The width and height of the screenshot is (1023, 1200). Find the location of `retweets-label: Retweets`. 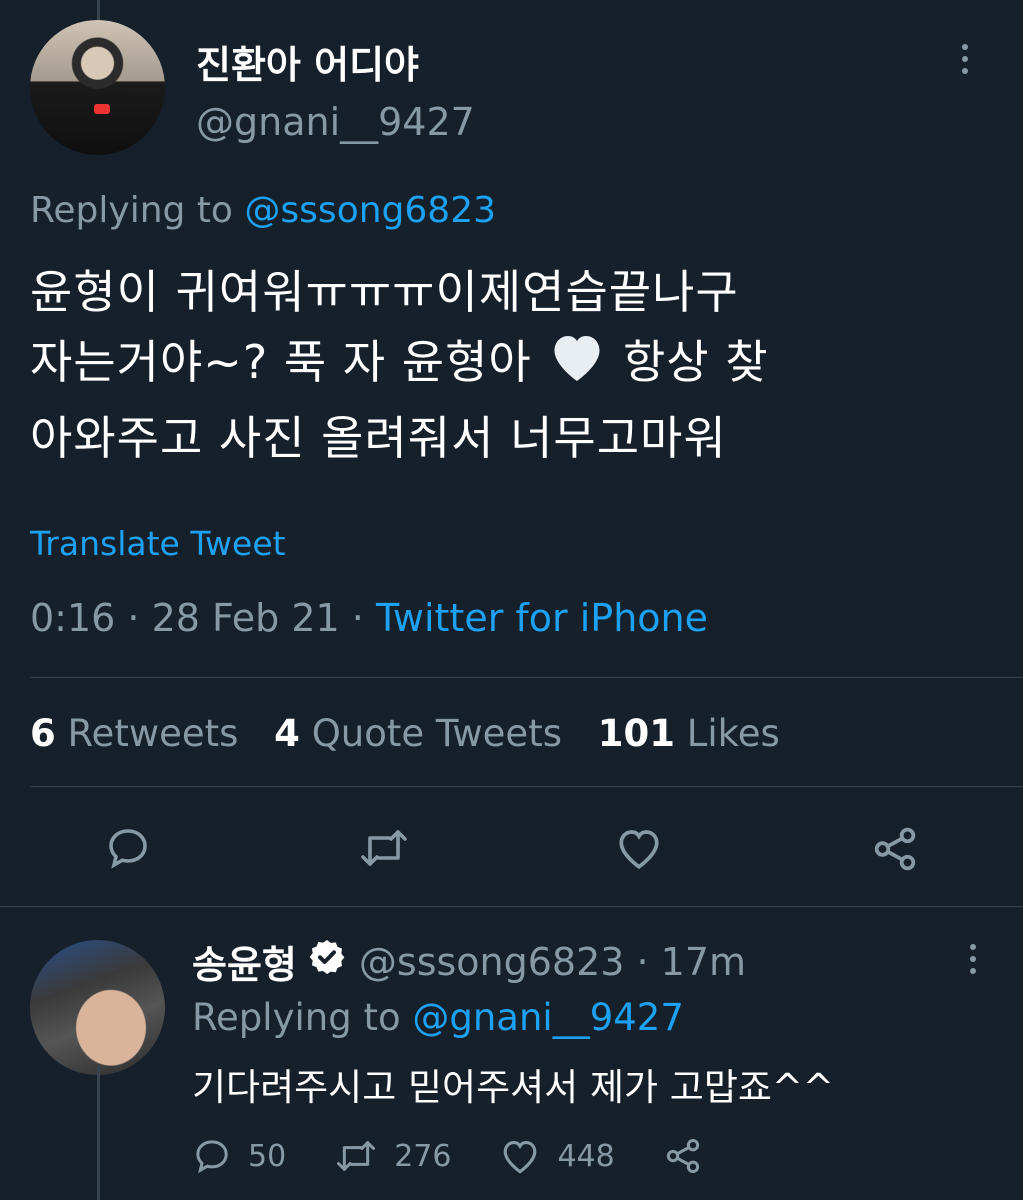

retweets-label: Retweets is located at coordinates (153, 733).